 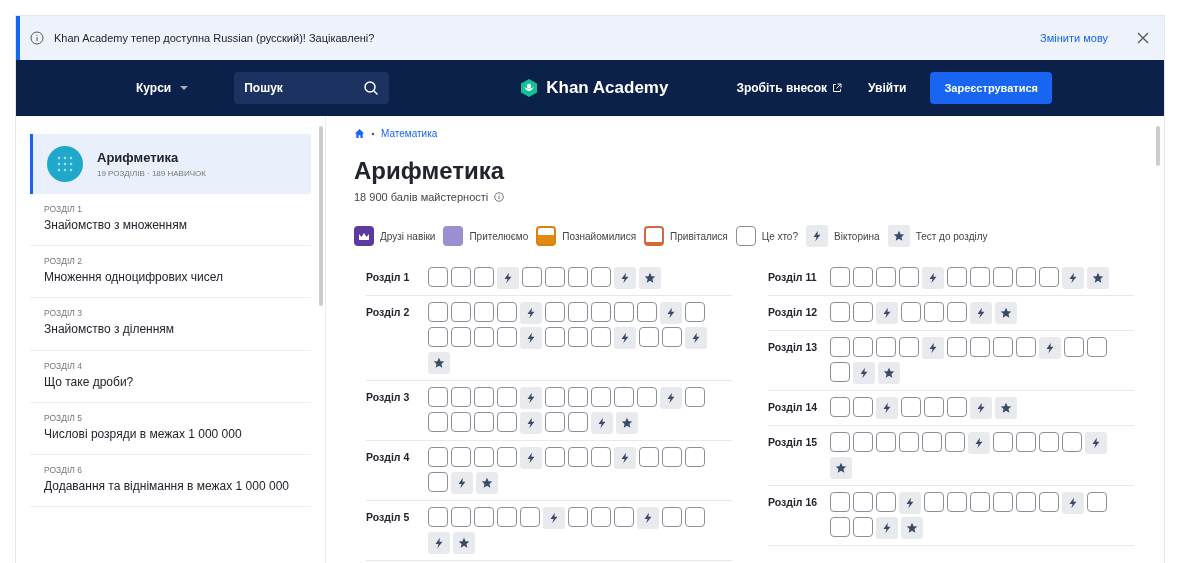 What do you see at coordinates (170, 376) in the screenshot?
I see `unit-item: РОЗДІЛ 4 Що таке дроби?` at bounding box center [170, 376].